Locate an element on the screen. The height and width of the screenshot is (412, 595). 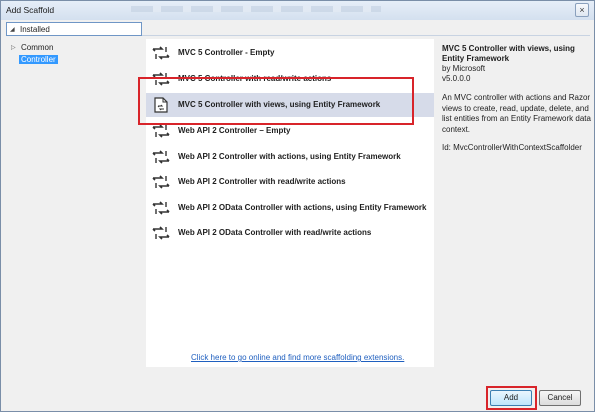
tree-item-label: Controller is located at coordinates (38, 59).